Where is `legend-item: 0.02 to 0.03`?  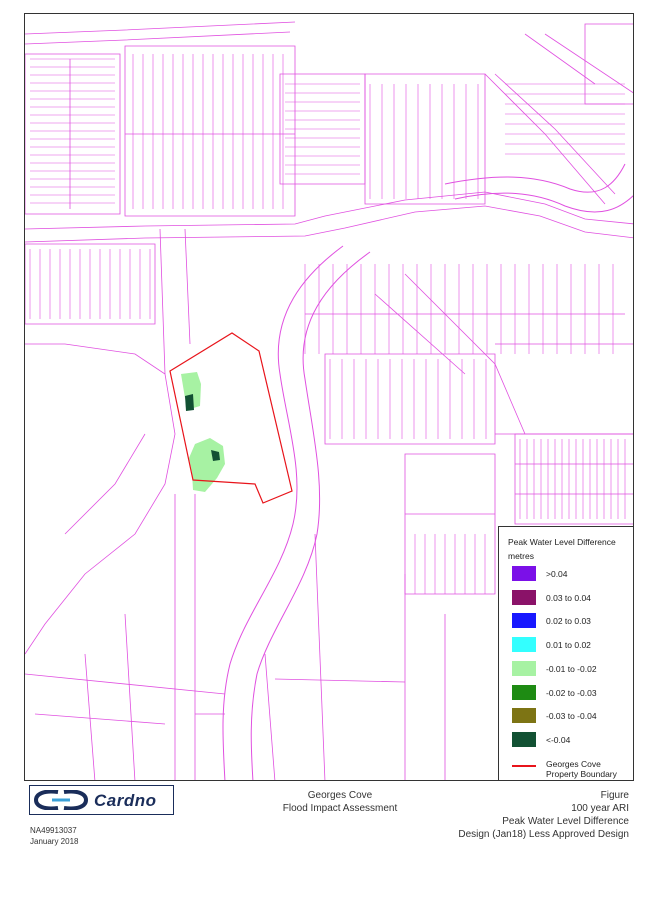
legend-item: 0.02 to 0.03 is located at coordinates (572, 621).